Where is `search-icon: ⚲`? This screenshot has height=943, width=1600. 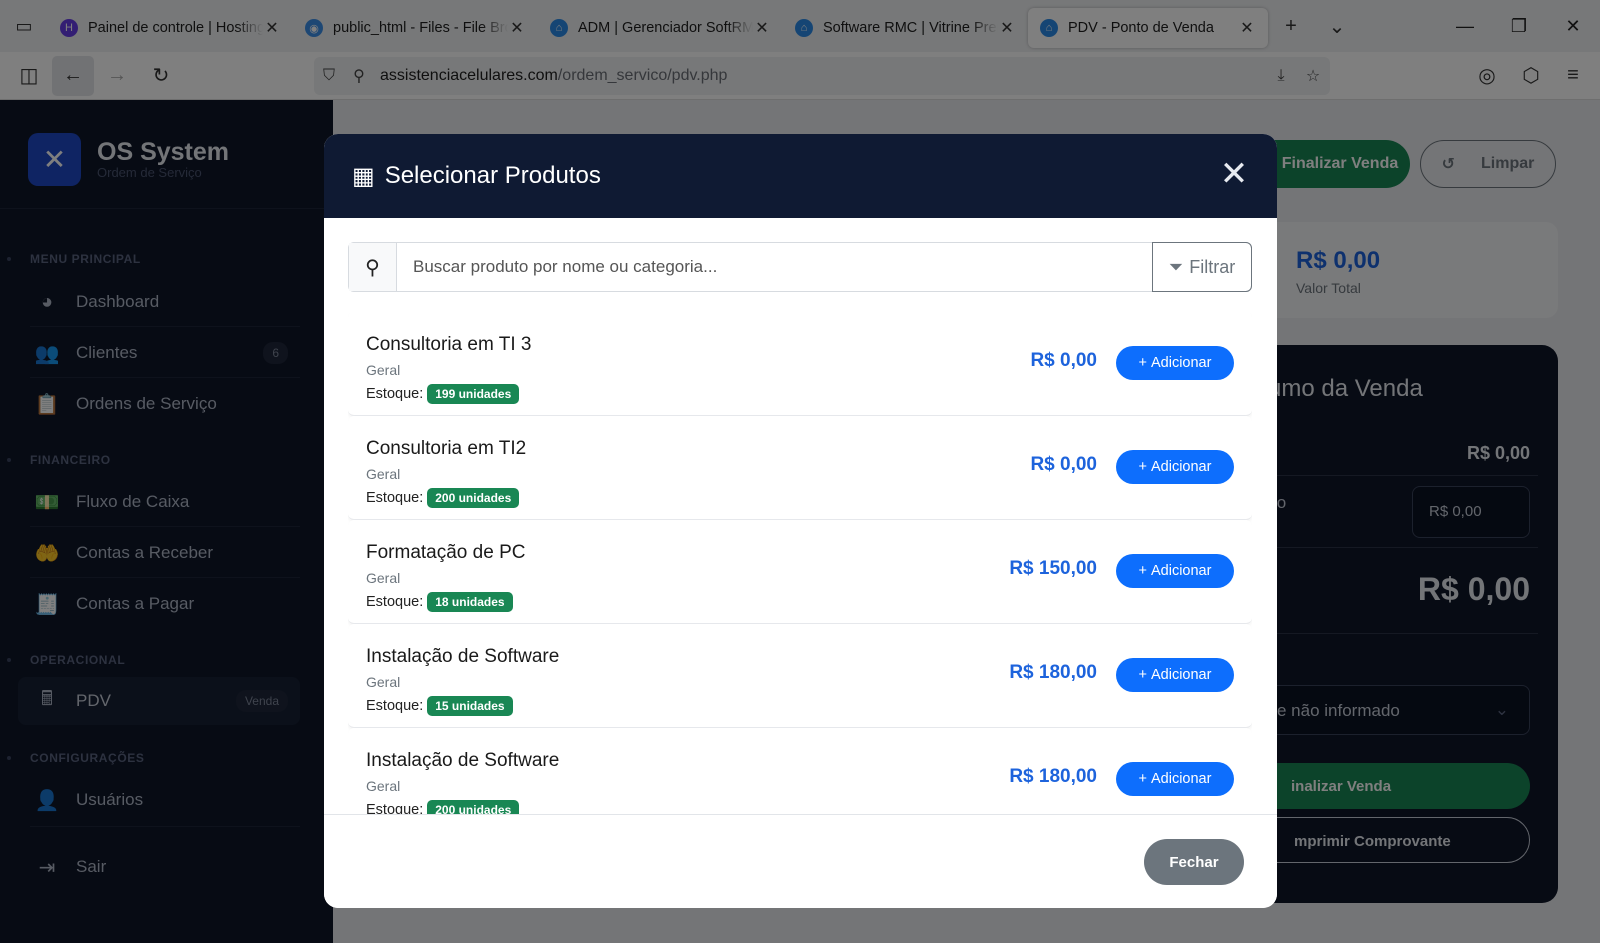
search-icon: ⚲ is located at coordinates (373, 267).